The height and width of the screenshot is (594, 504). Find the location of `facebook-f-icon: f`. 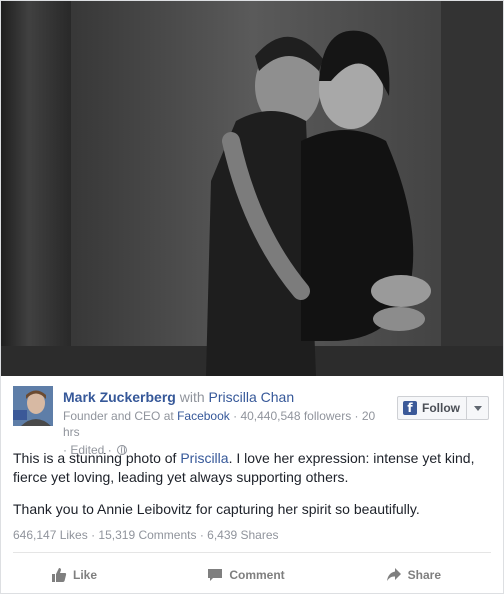

facebook-f-icon: f is located at coordinates (410, 408).